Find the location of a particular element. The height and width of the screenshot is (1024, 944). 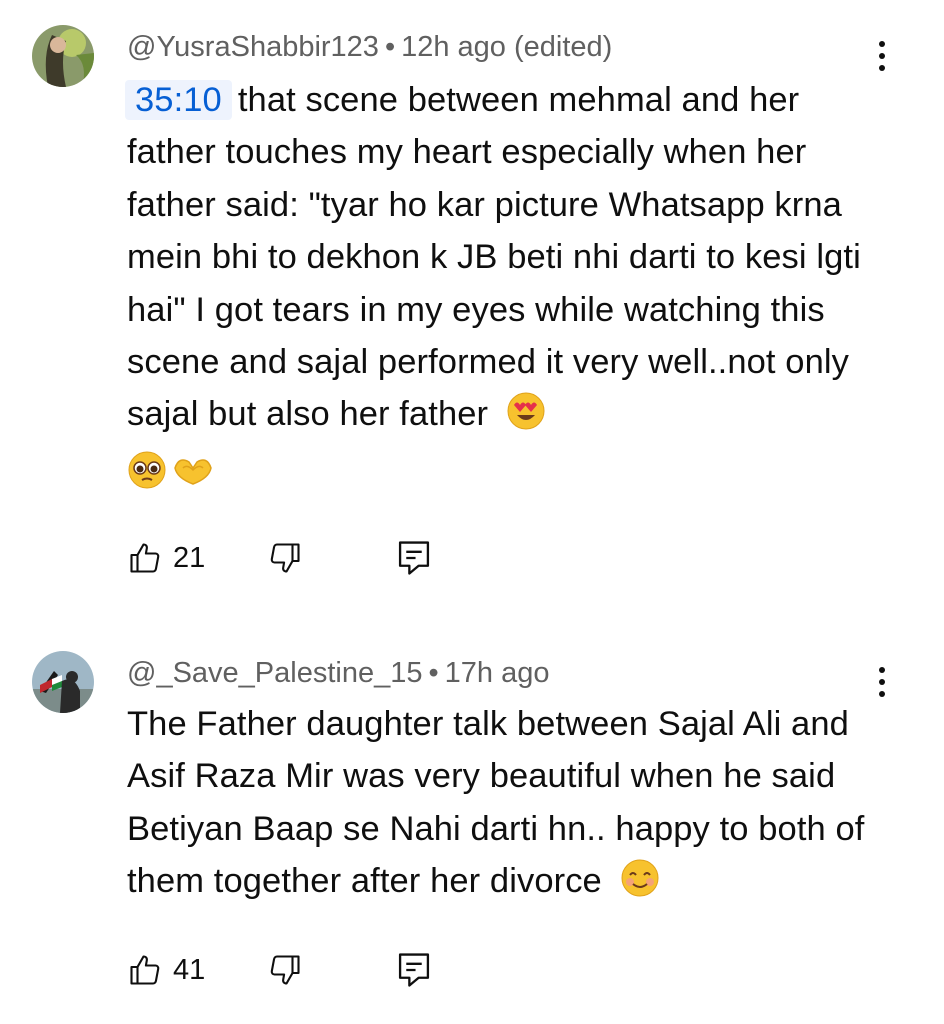

comment-time: 17h ago is located at coordinates (497, 673).